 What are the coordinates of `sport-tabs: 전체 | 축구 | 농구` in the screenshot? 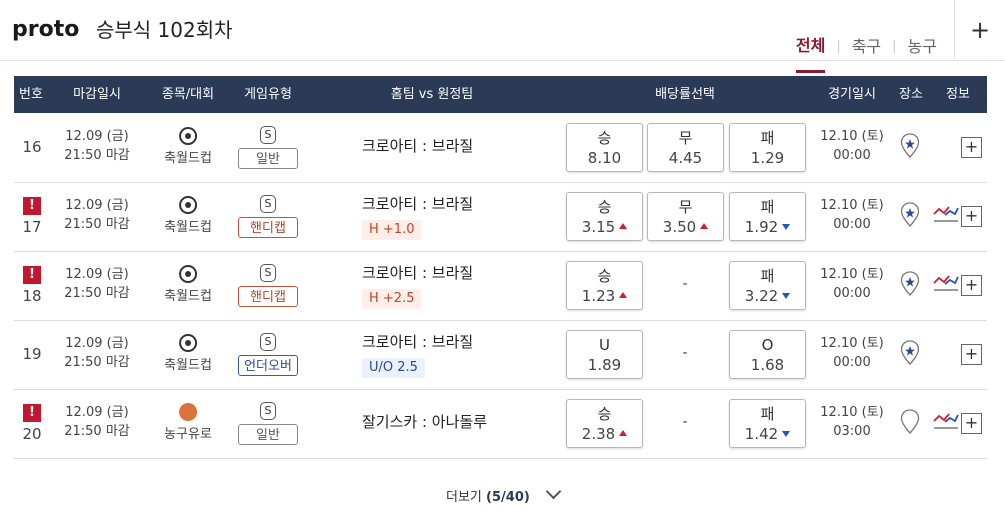 It's located at (866, 46).